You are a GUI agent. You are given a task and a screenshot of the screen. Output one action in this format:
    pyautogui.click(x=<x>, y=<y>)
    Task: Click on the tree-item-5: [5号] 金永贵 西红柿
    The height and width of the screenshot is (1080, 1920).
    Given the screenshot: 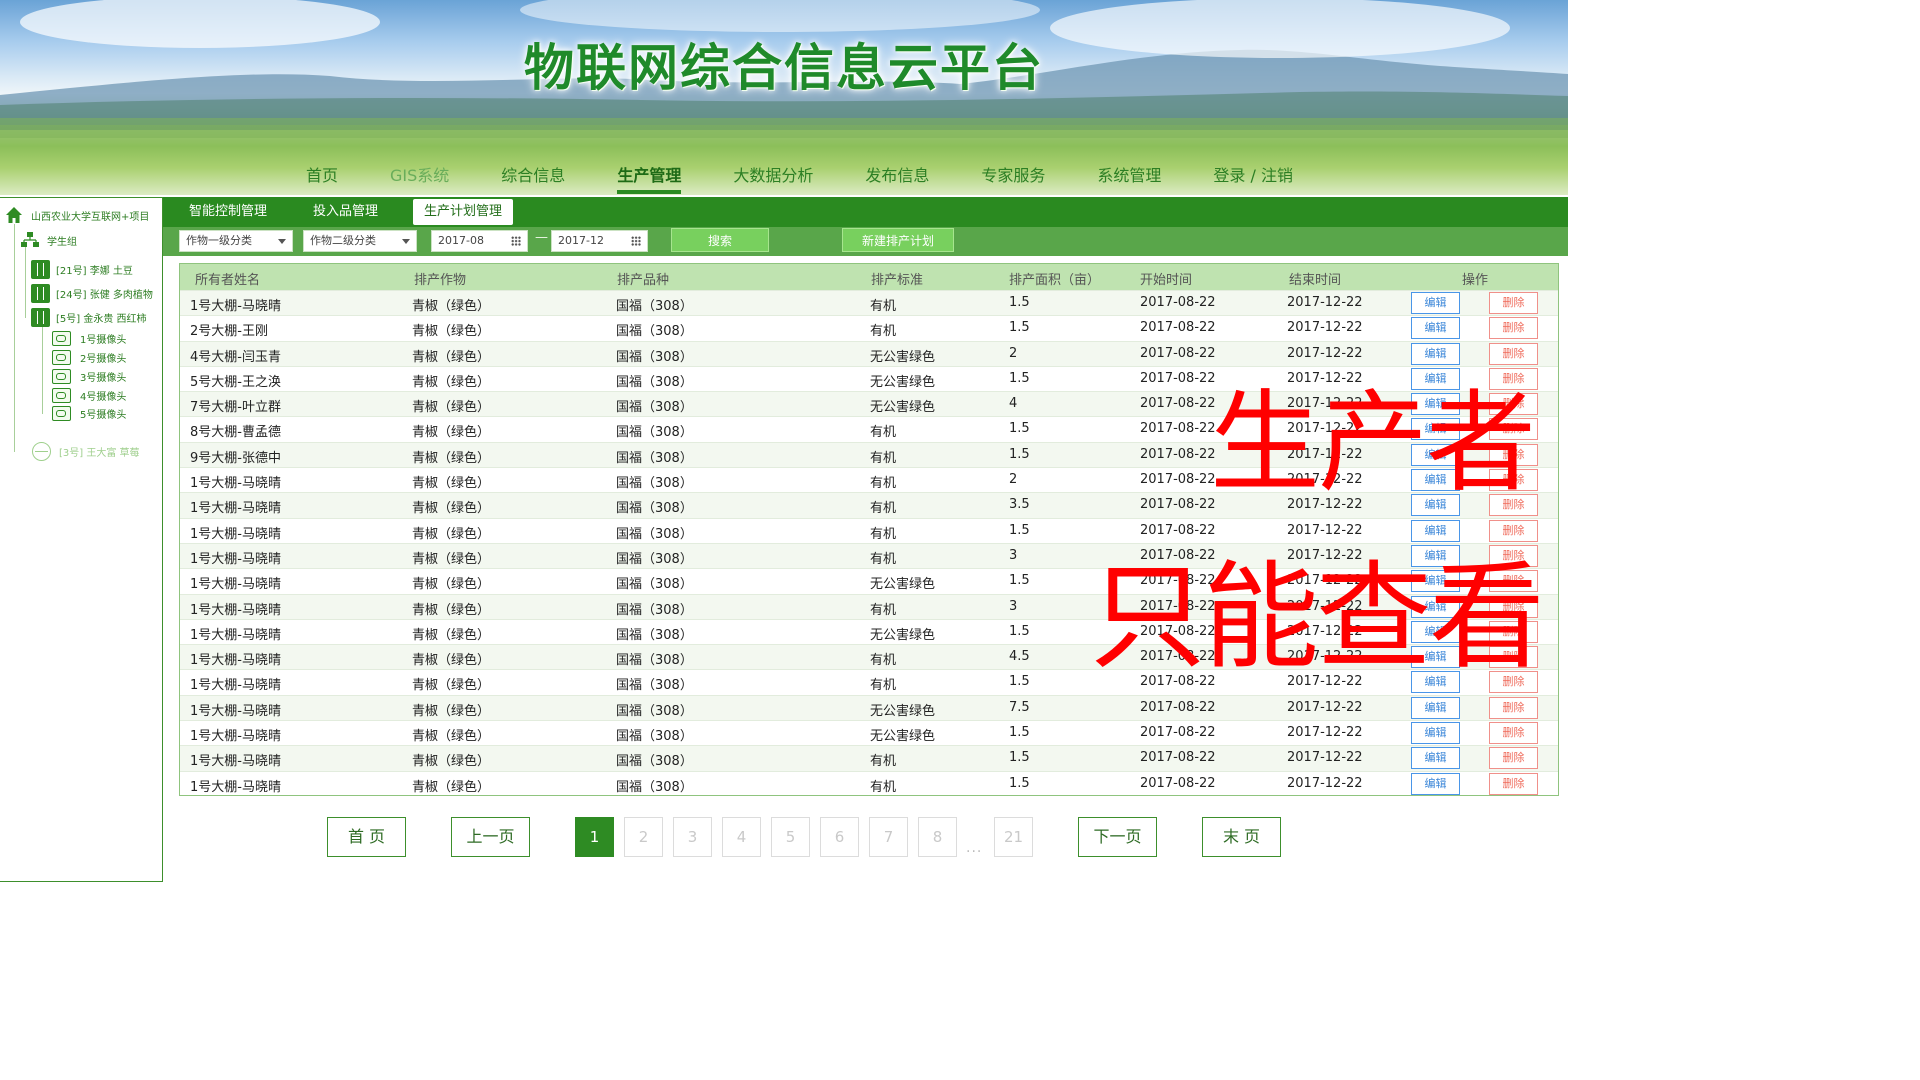 What is the action you would take?
    pyautogui.click(x=89, y=317)
    